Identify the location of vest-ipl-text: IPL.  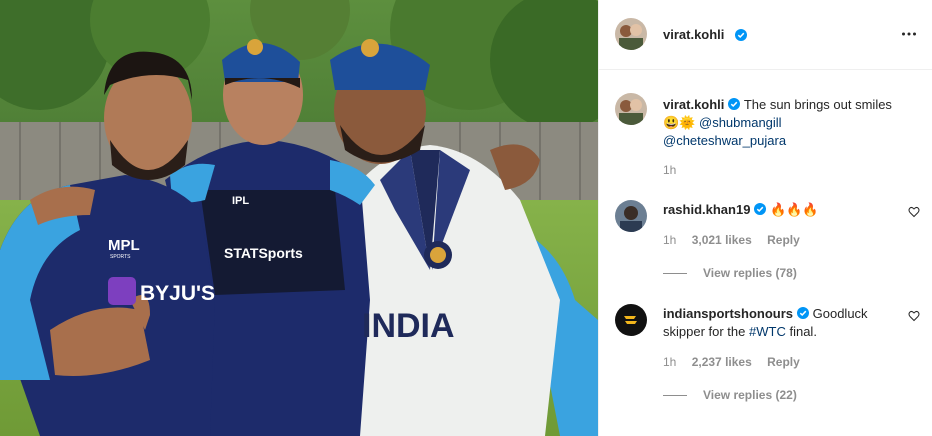
(240, 201).